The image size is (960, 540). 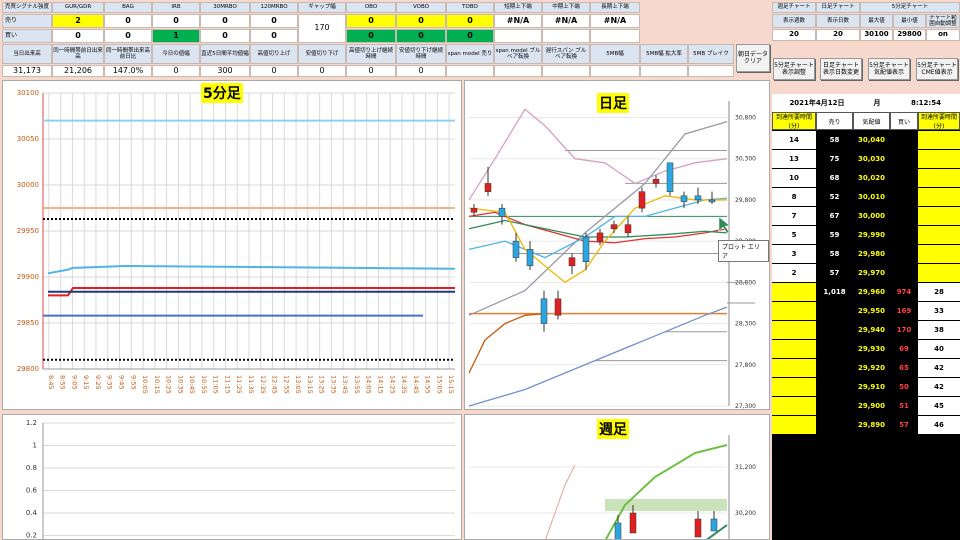 What do you see at coordinates (838, 7) in the screenshot?
I see `daily-chart-label: 日足チャート` at bounding box center [838, 7].